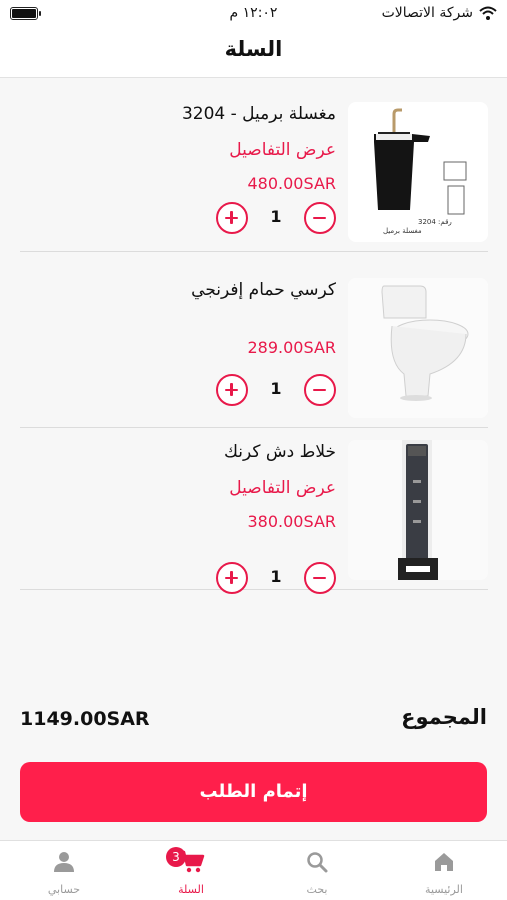 The height and width of the screenshot is (900, 507). Describe the element at coordinates (176, 857) in the screenshot. I see `cart-count-badge: 3` at that location.